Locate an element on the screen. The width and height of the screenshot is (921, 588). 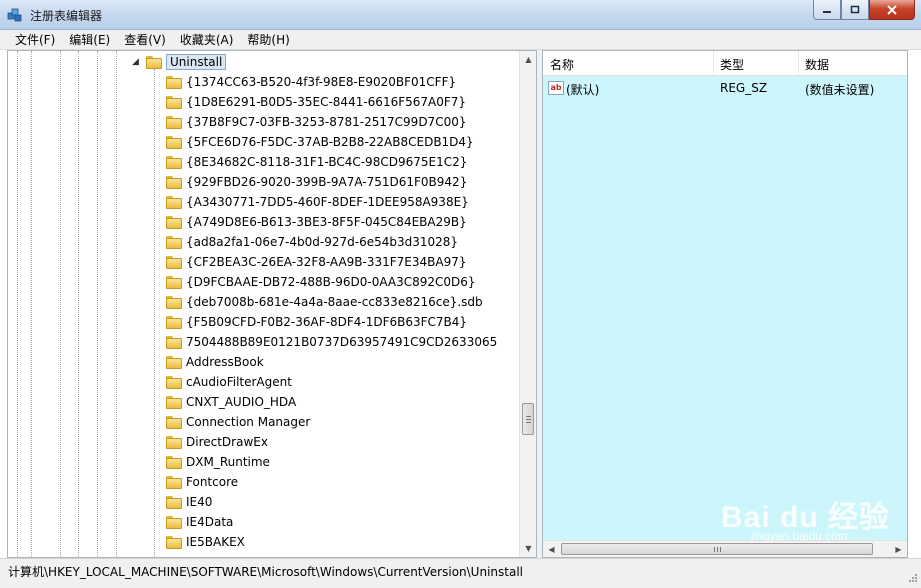
tree-node-label: Fontcore is located at coordinates (212, 482).